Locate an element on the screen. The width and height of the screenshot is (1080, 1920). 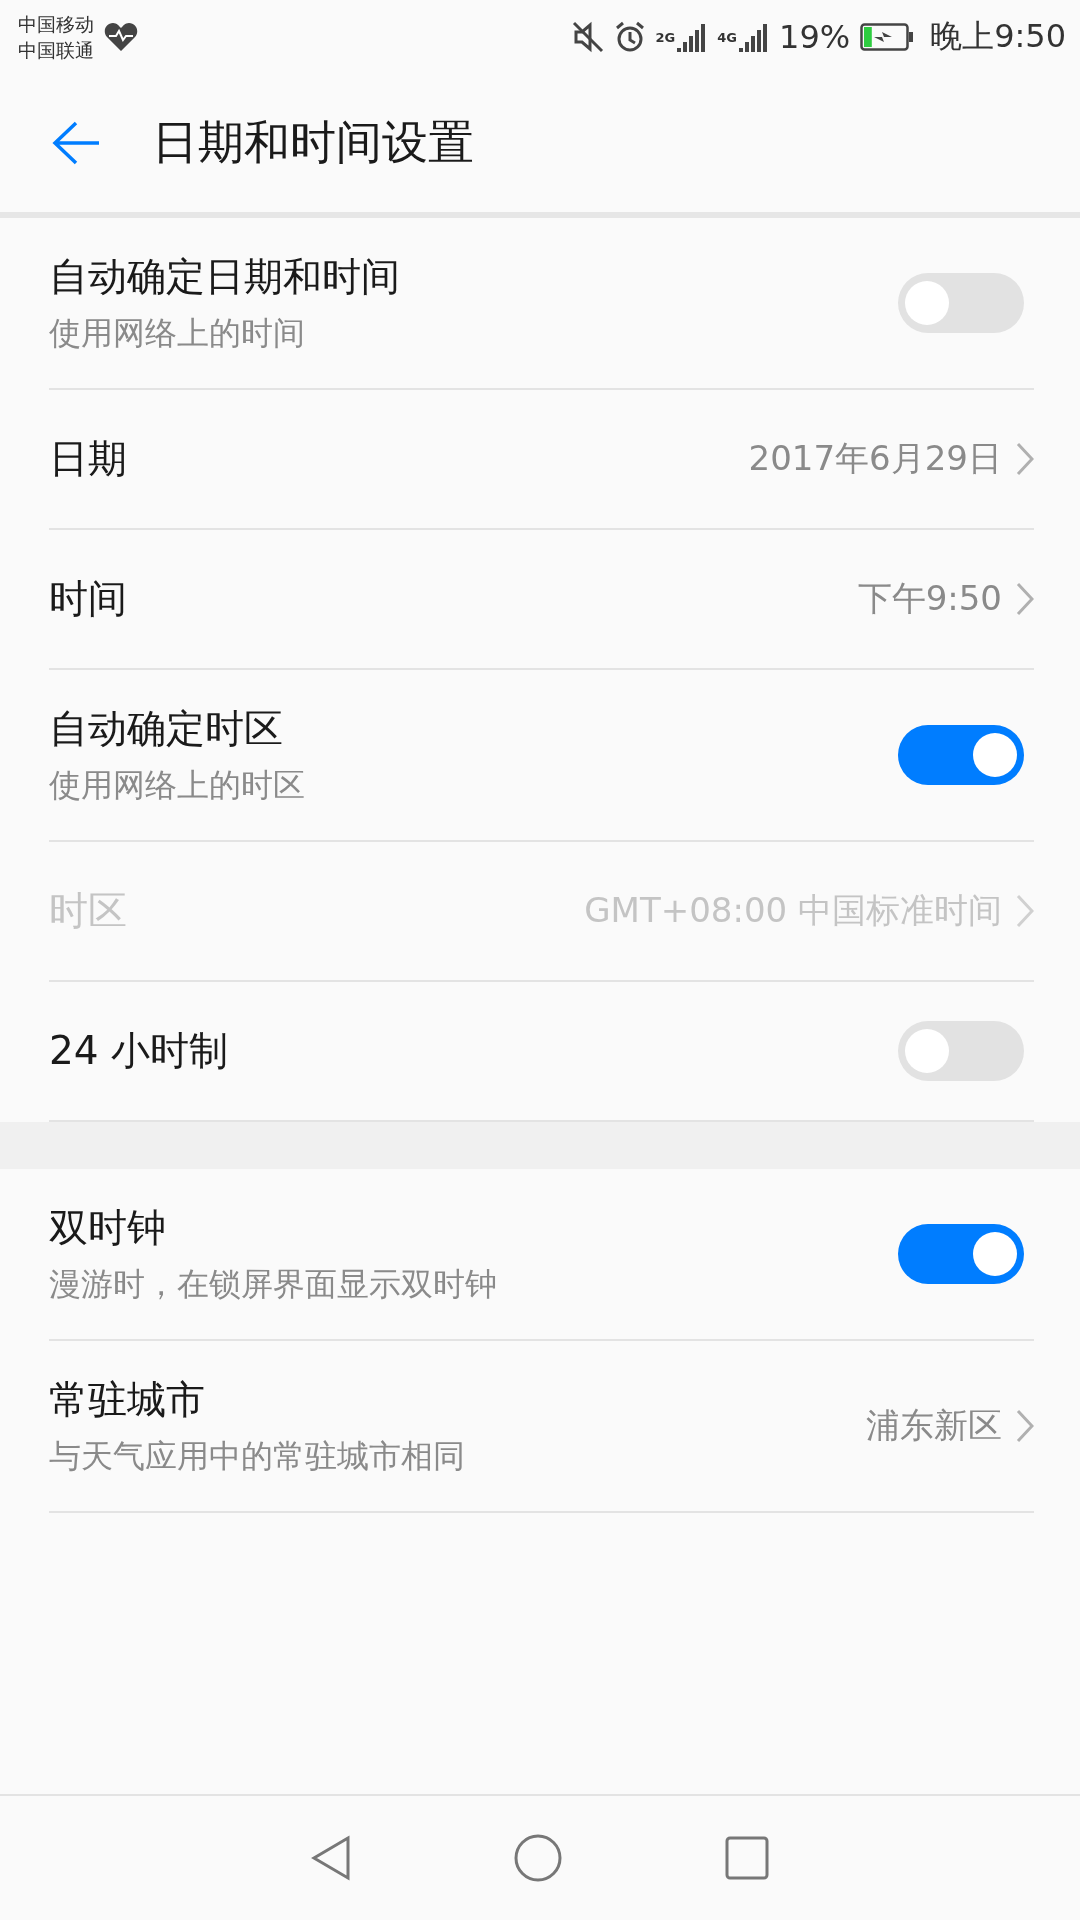
home-nav-button is located at coordinates (538, 1858).